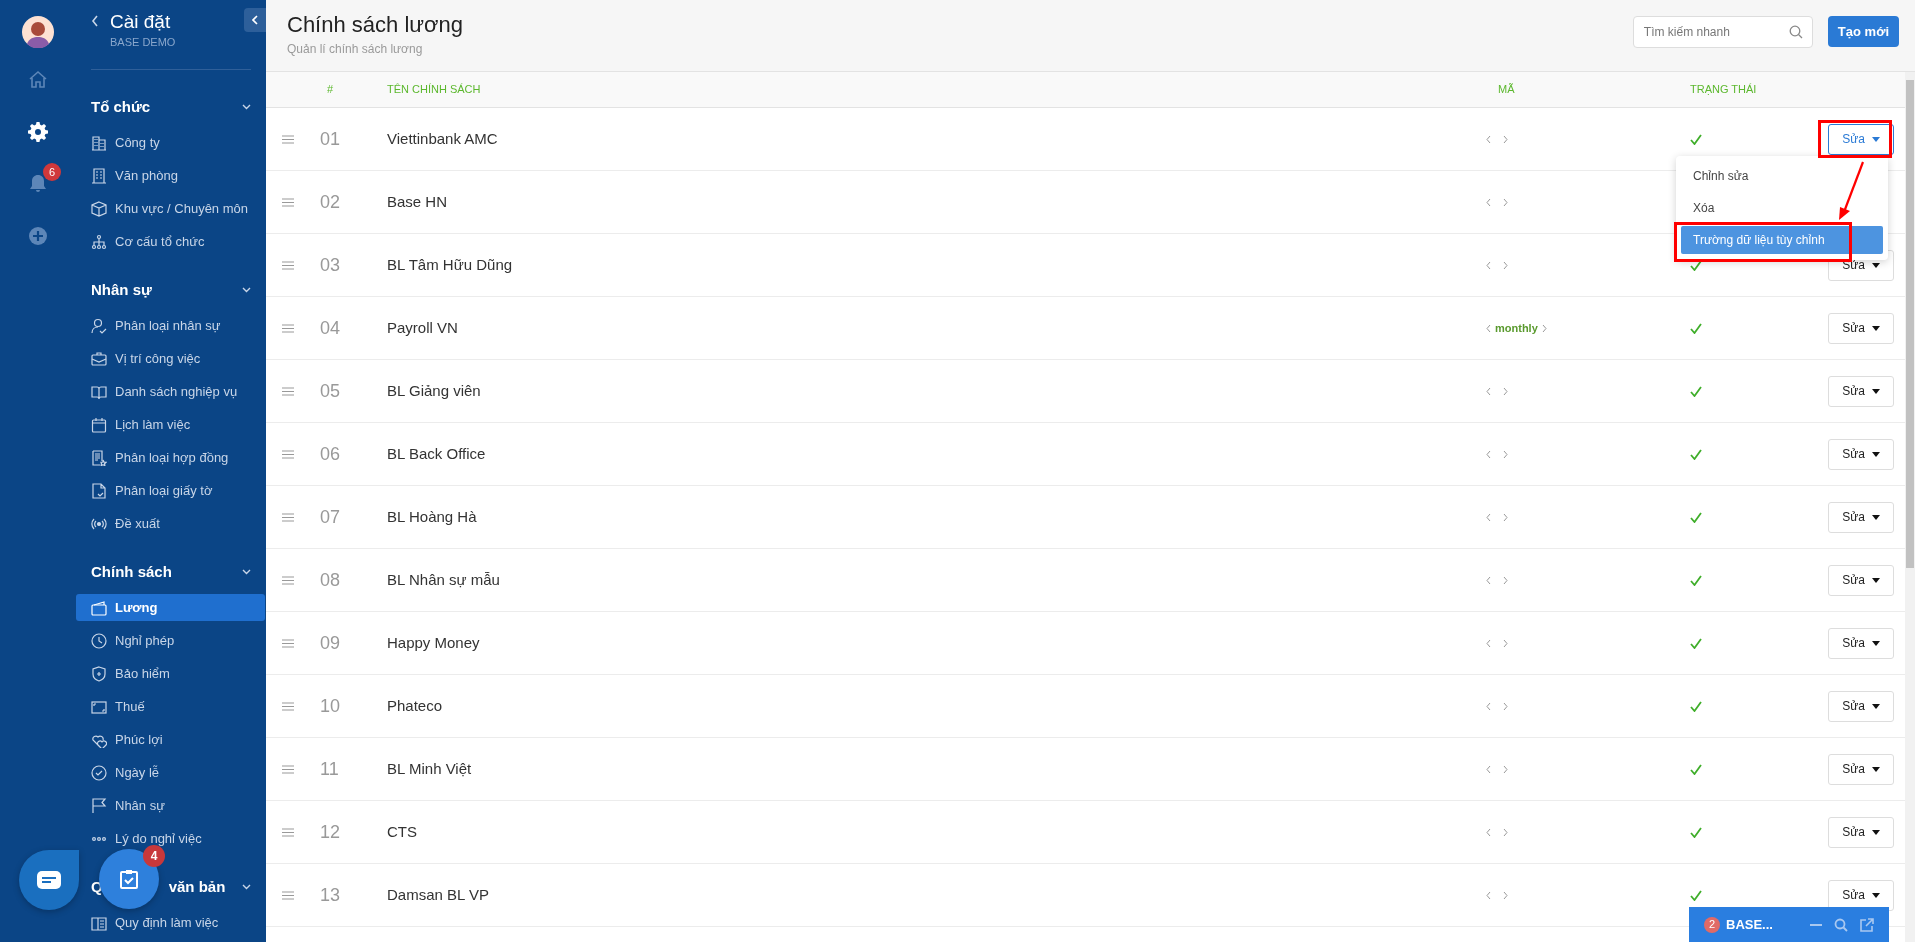 The height and width of the screenshot is (942, 1915). Describe the element at coordinates (255, 20) in the screenshot. I see `collapse-button` at that location.